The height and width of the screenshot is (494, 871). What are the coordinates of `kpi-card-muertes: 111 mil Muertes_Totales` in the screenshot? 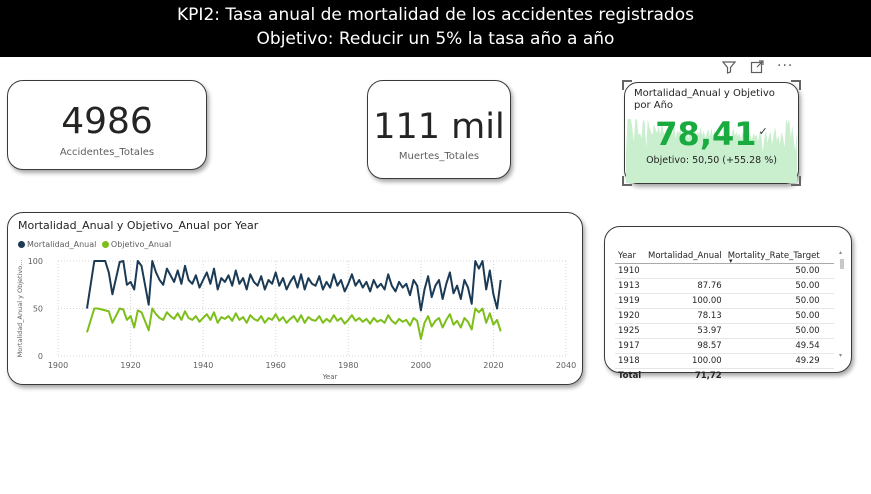 It's located at (439, 129).